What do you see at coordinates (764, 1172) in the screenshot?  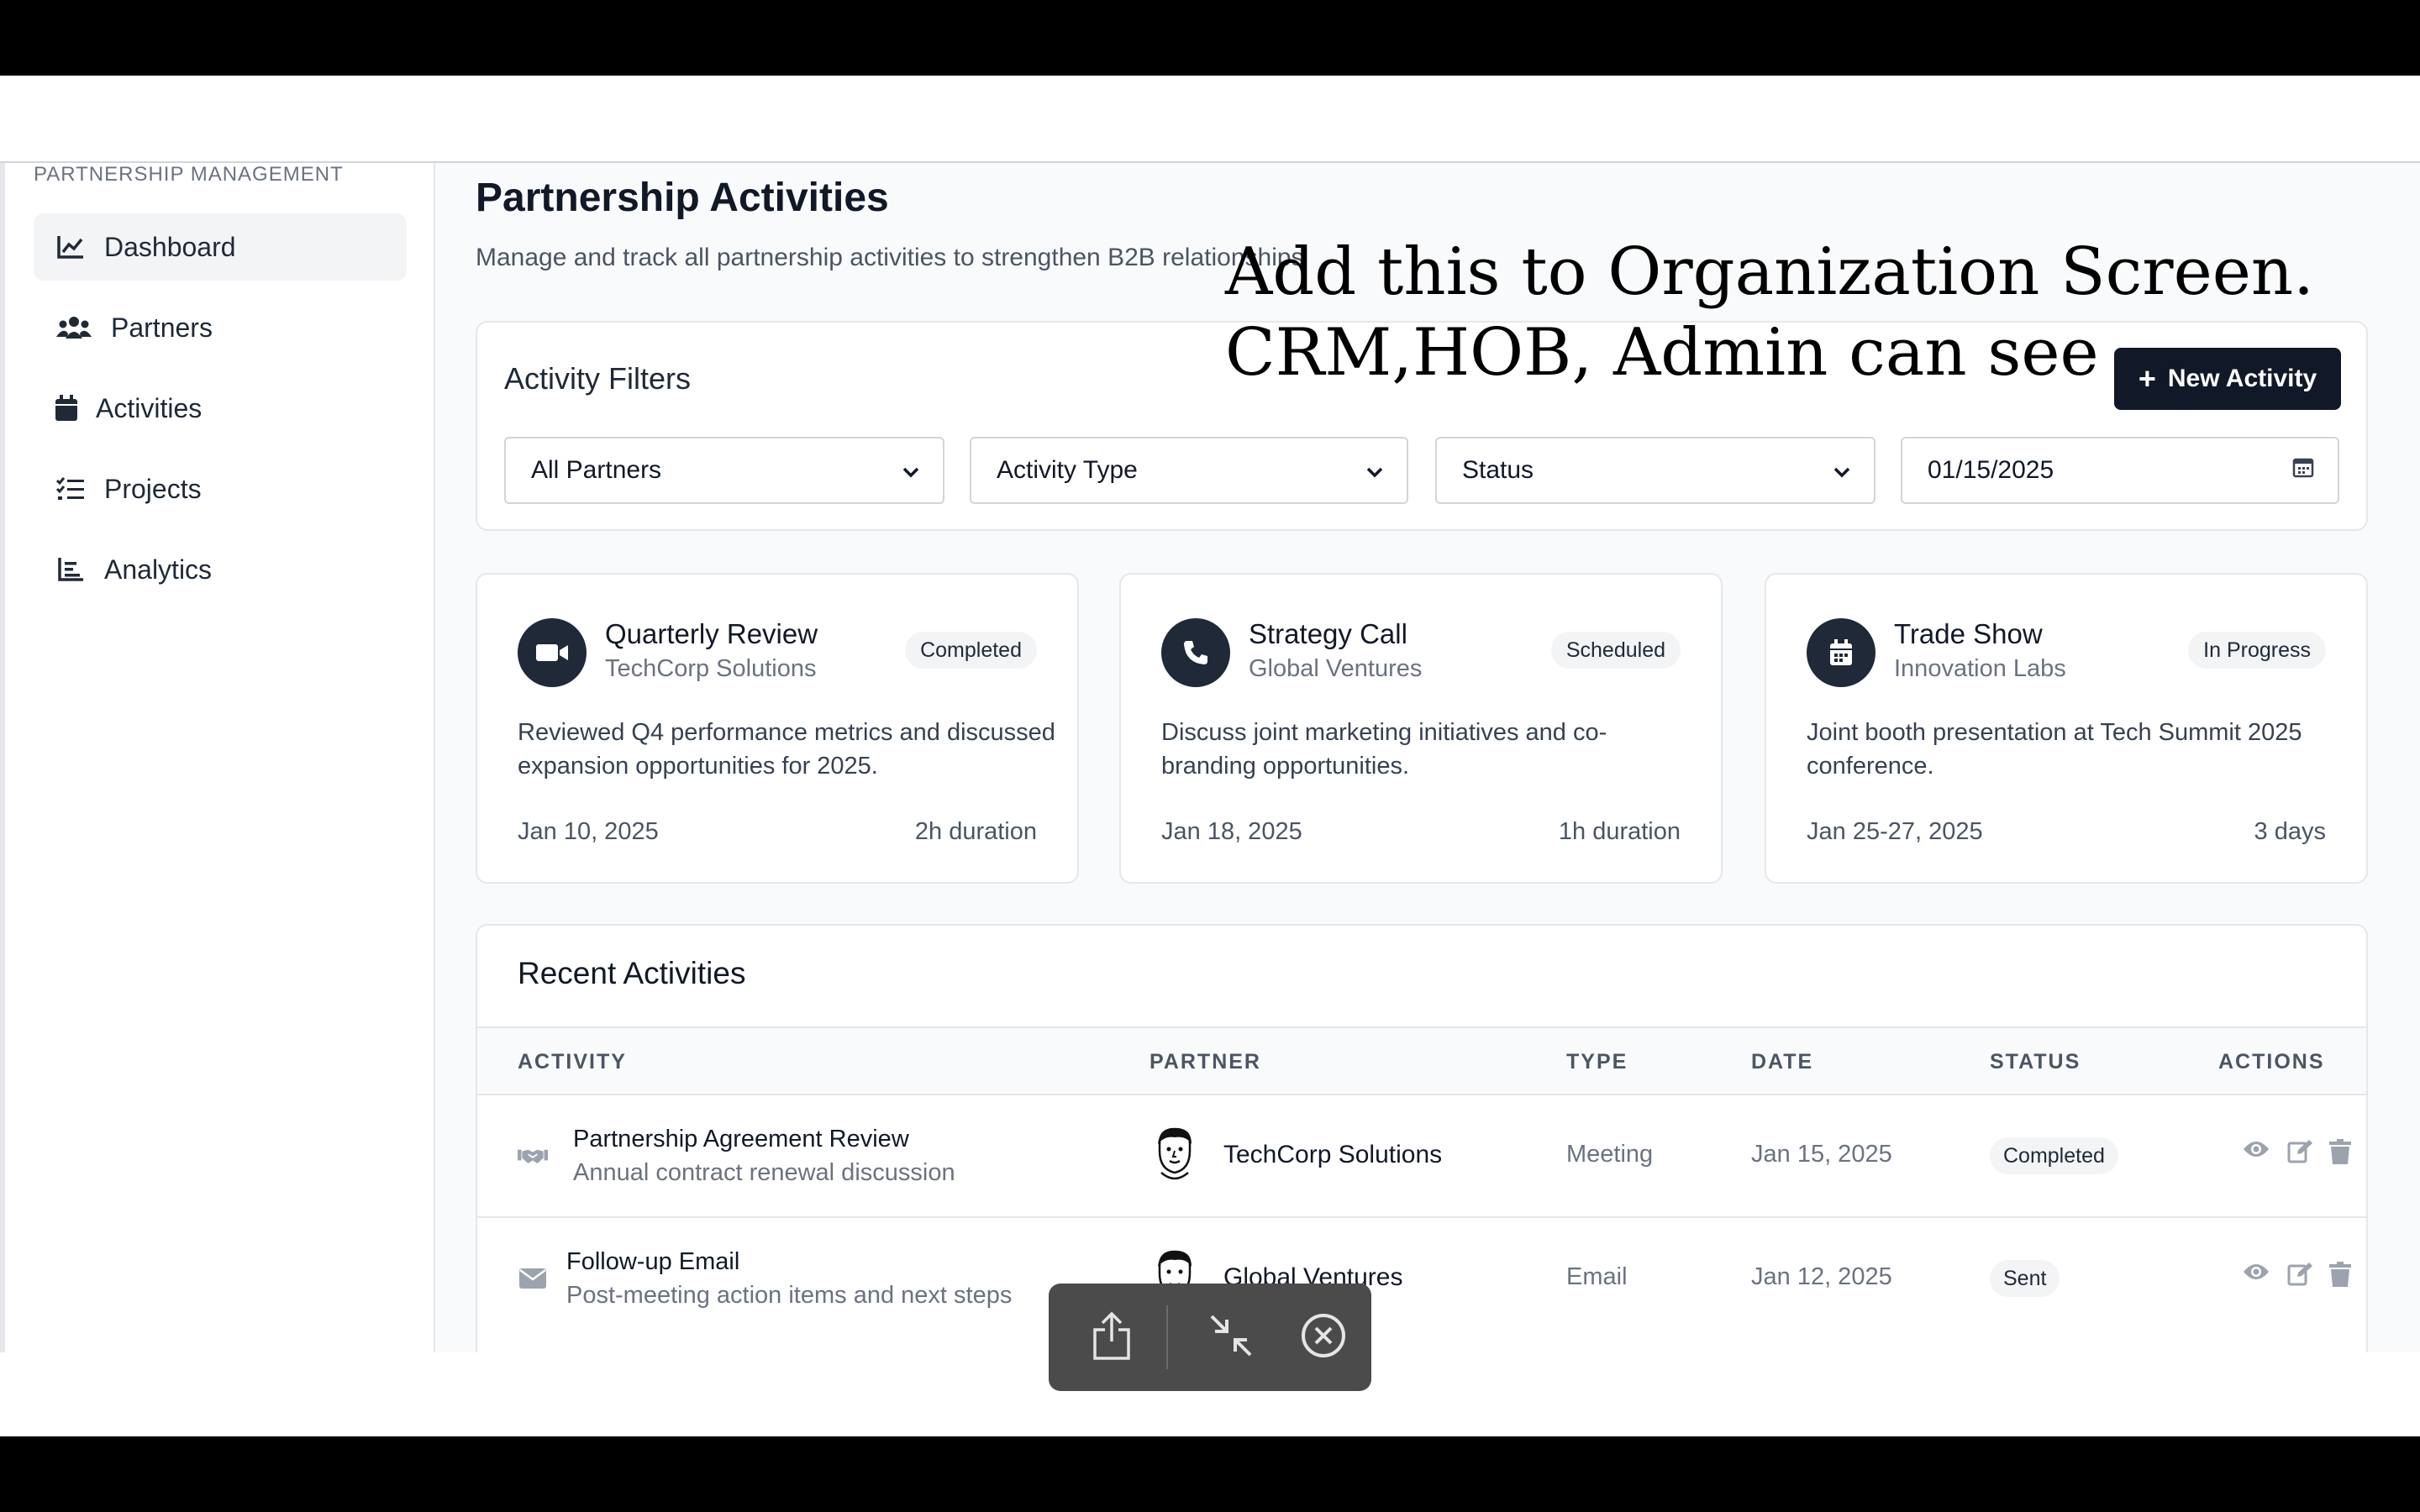 I see `row-subtitle: Annual contract renewal discussion` at bounding box center [764, 1172].